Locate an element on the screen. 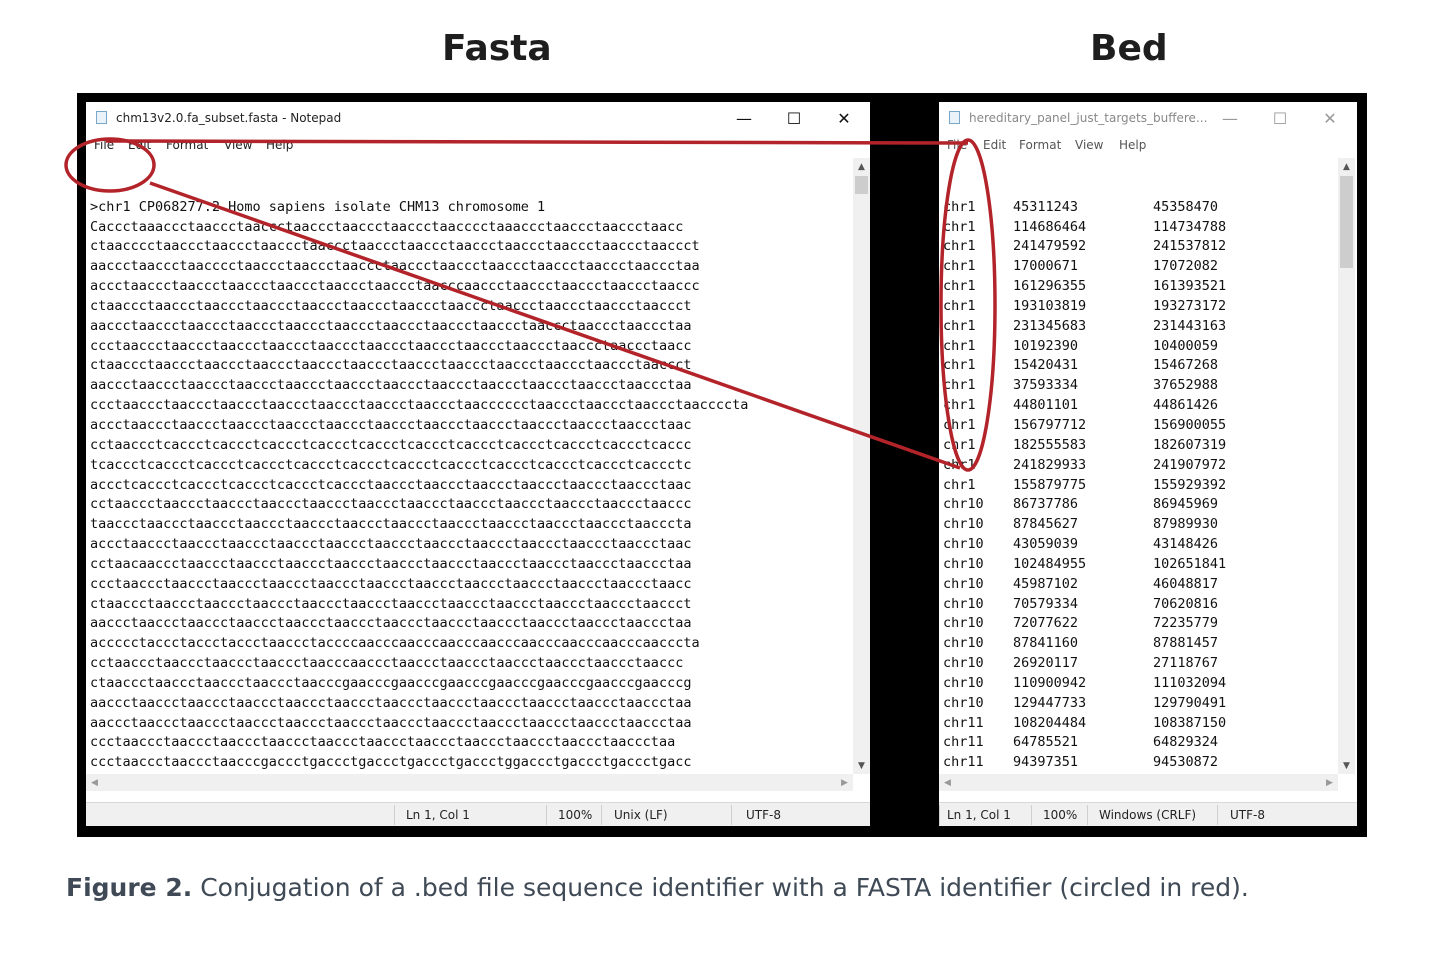  fasta-id-circle is located at coordinates (110, 165).